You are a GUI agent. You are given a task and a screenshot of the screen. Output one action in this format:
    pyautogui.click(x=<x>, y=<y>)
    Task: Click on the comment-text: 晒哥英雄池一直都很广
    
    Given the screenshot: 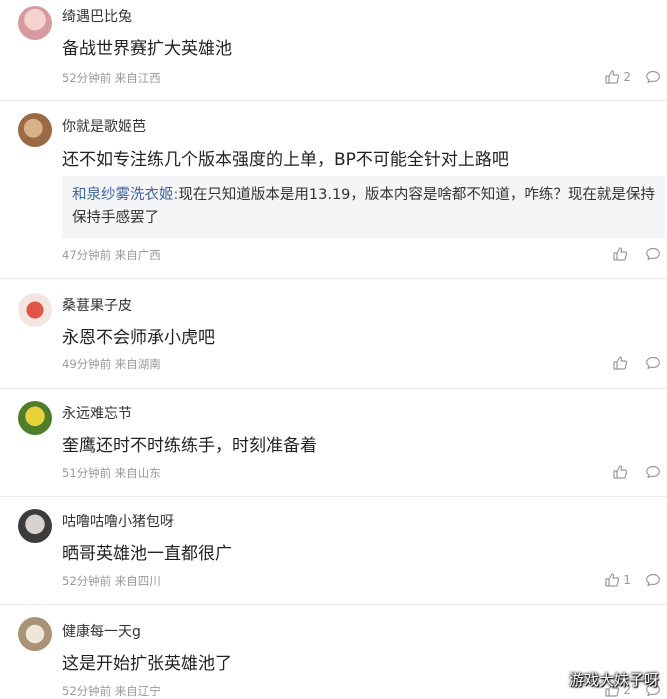 What is the action you would take?
    pyautogui.click(x=147, y=554)
    